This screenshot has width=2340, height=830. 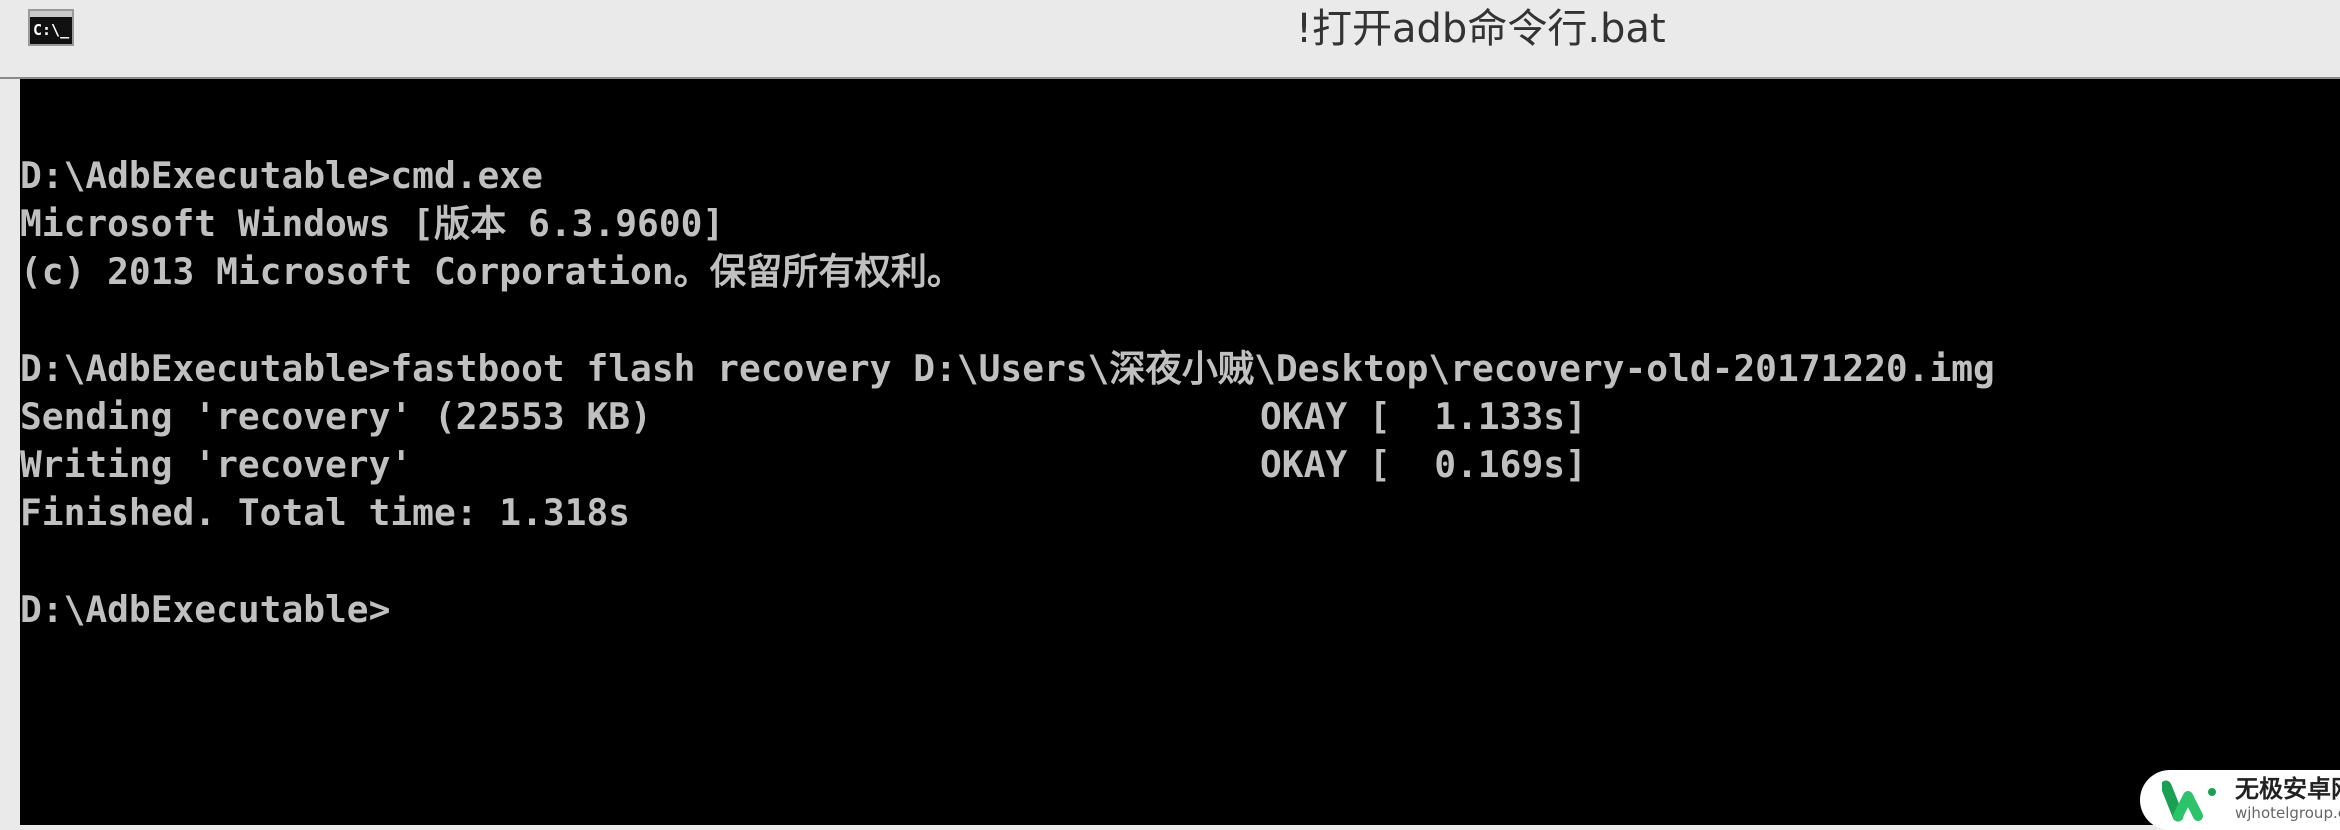 I want to click on window-title: !打开adb命令行.bat, so click(x=1481, y=29).